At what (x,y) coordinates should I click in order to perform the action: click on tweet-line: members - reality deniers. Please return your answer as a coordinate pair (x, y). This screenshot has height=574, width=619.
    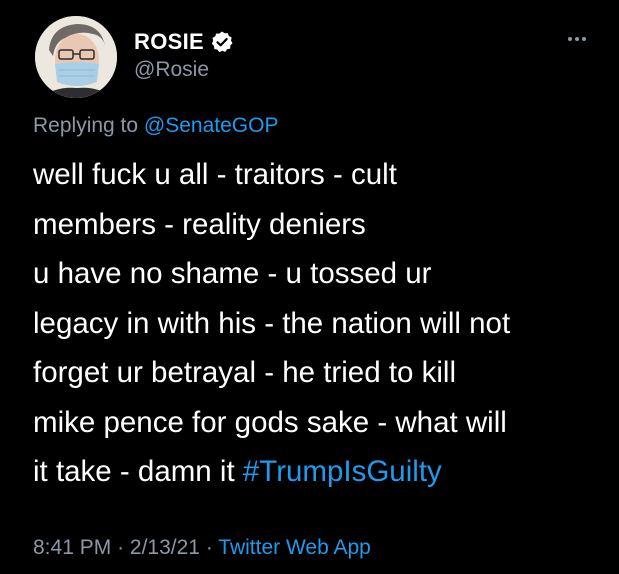
    Looking at the image, I should click on (199, 224).